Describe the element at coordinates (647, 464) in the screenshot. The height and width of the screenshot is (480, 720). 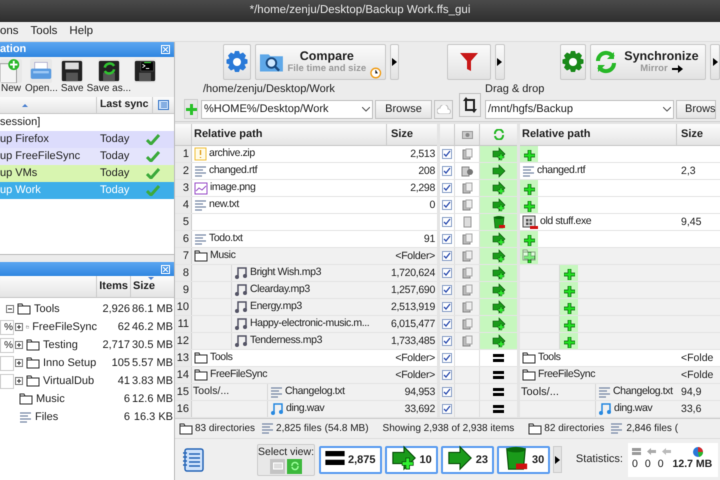
I see `statistic-value: 0` at that location.